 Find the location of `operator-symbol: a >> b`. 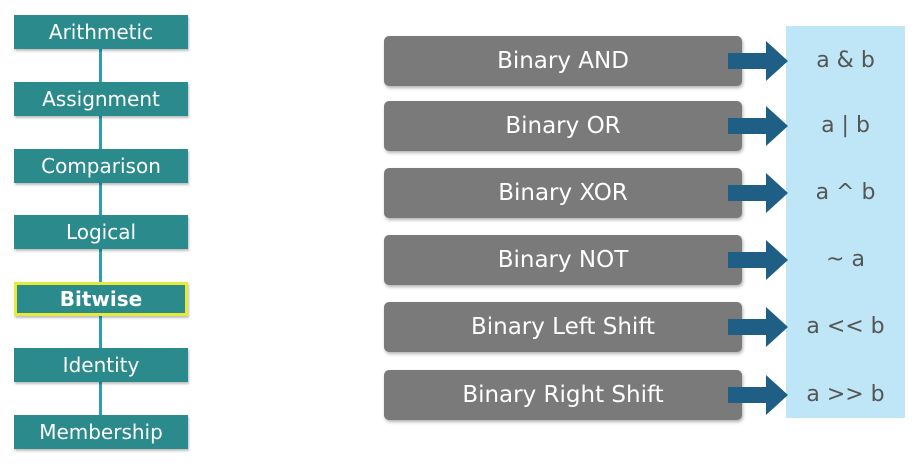

operator-symbol: a >> b is located at coordinates (845, 394).